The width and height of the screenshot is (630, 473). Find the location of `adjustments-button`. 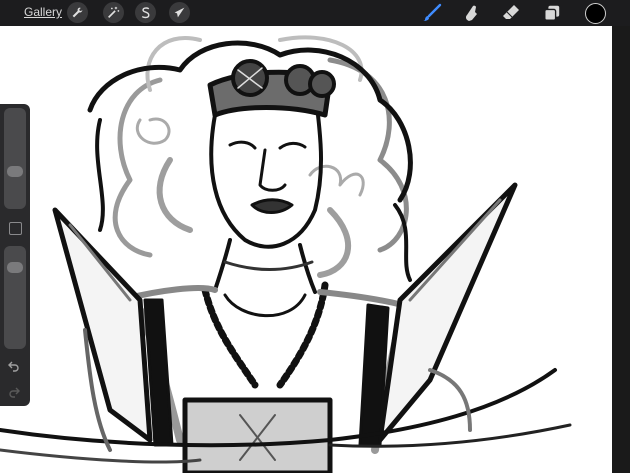

adjustments-button is located at coordinates (113, 12).